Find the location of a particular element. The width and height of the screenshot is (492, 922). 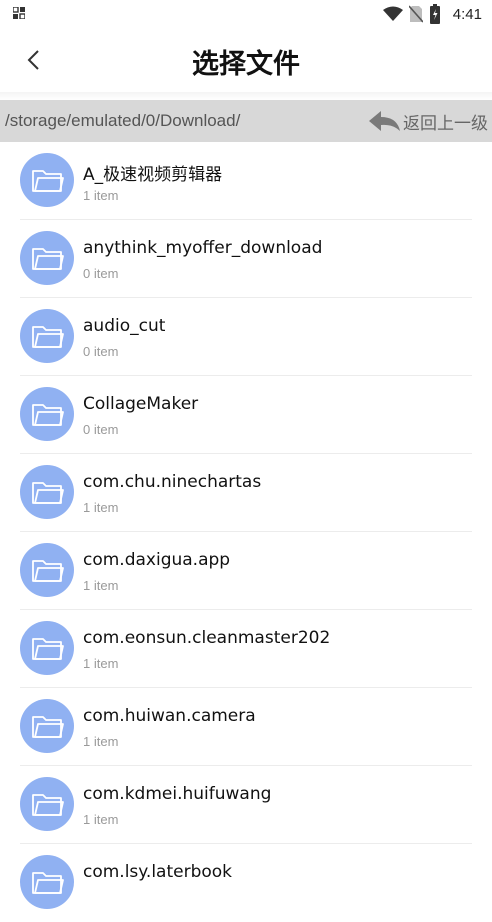

item-name: com.eonsun.cleanmaster202 is located at coordinates (207, 638).